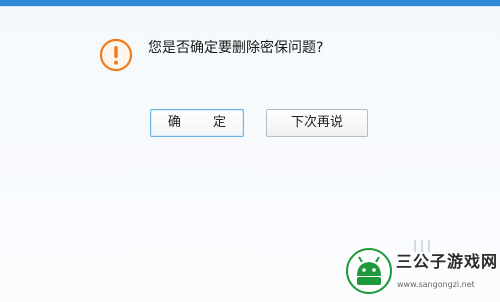  What do you see at coordinates (317, 123) in the screenshot?
I see `later-button: 下次再说` at bounding box center [317, 123].